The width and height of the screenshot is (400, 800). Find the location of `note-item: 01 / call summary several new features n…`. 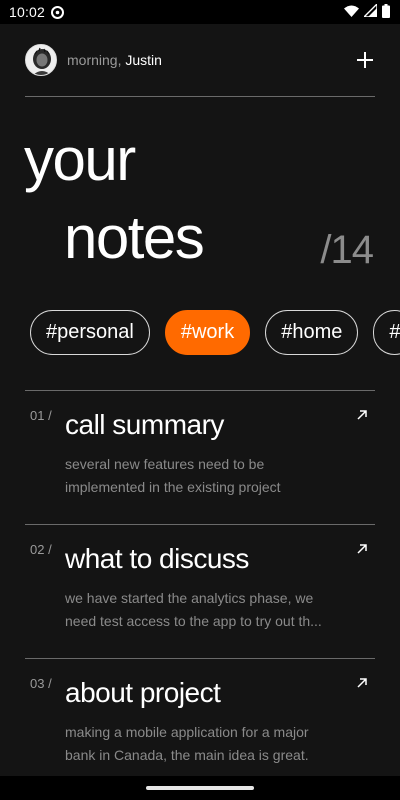

note-item: 01 / call summary several new features n… is located at coordinates (200, 457).